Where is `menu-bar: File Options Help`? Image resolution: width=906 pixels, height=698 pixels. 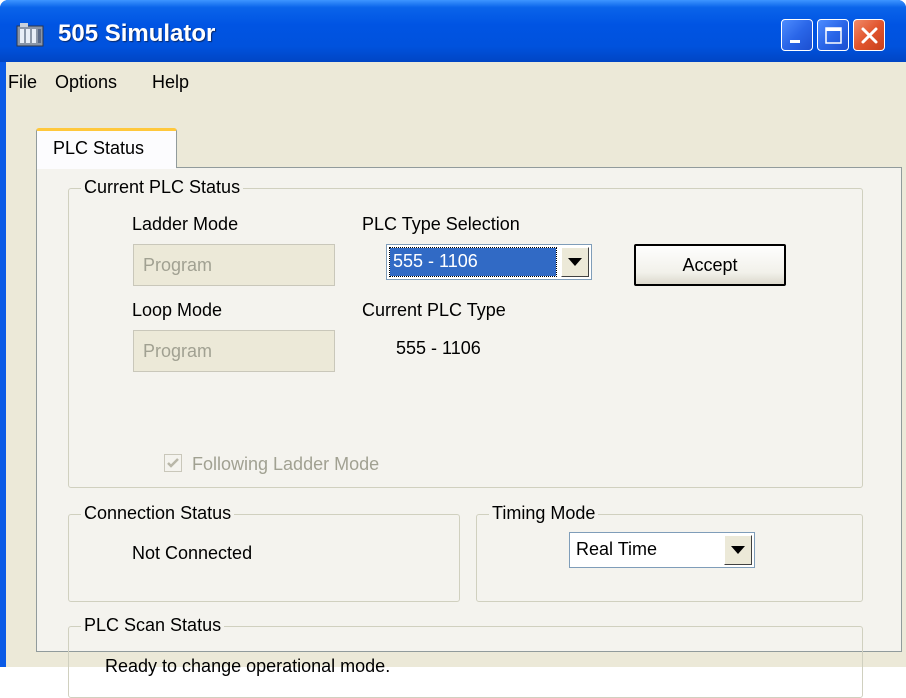
menu-bar: File Options Help is located at coordinates (456, 82).